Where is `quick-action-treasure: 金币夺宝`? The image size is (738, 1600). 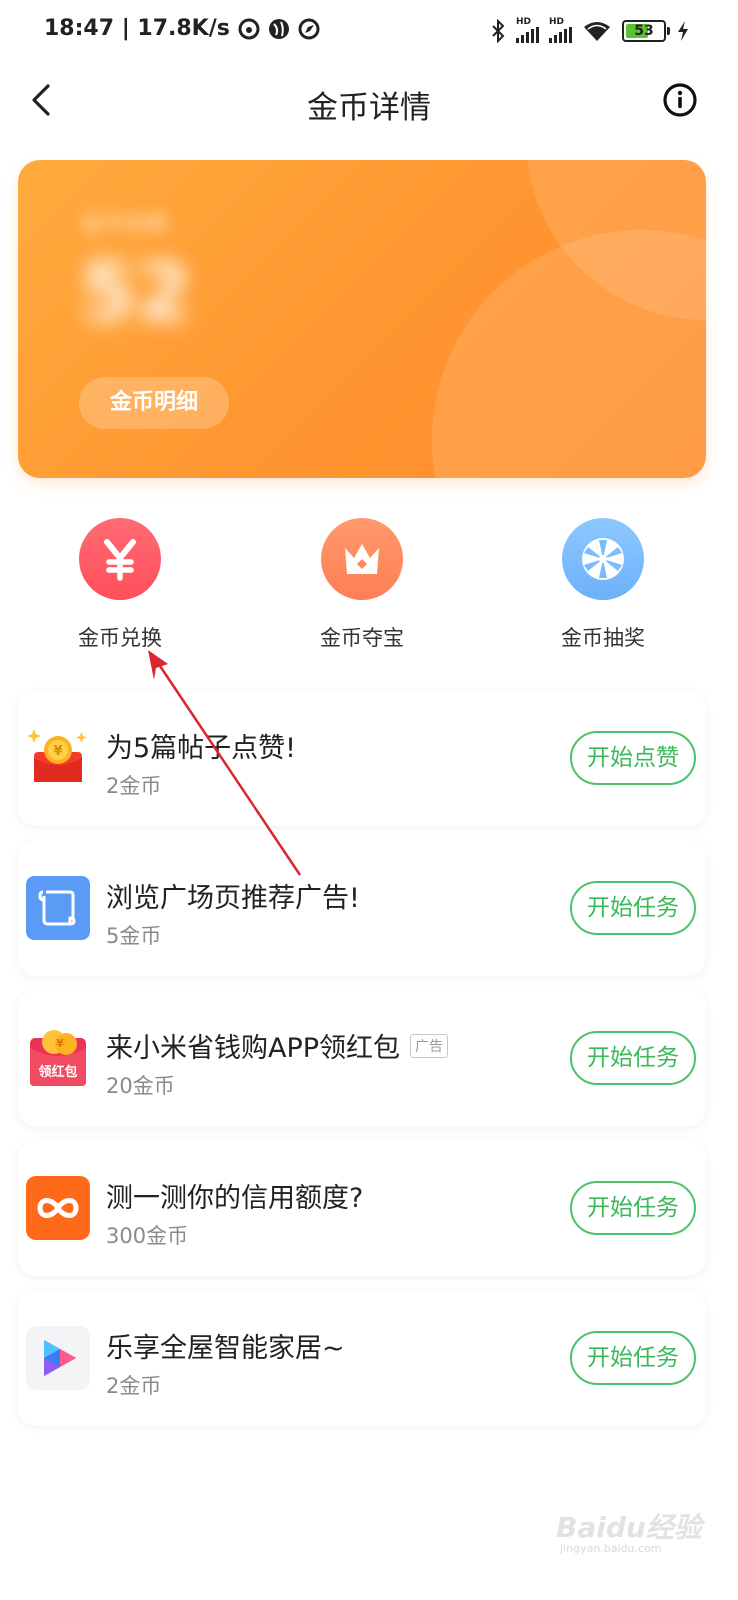 quick-action-treasure: 金币夺宝 is located at coordinates (362, 585).